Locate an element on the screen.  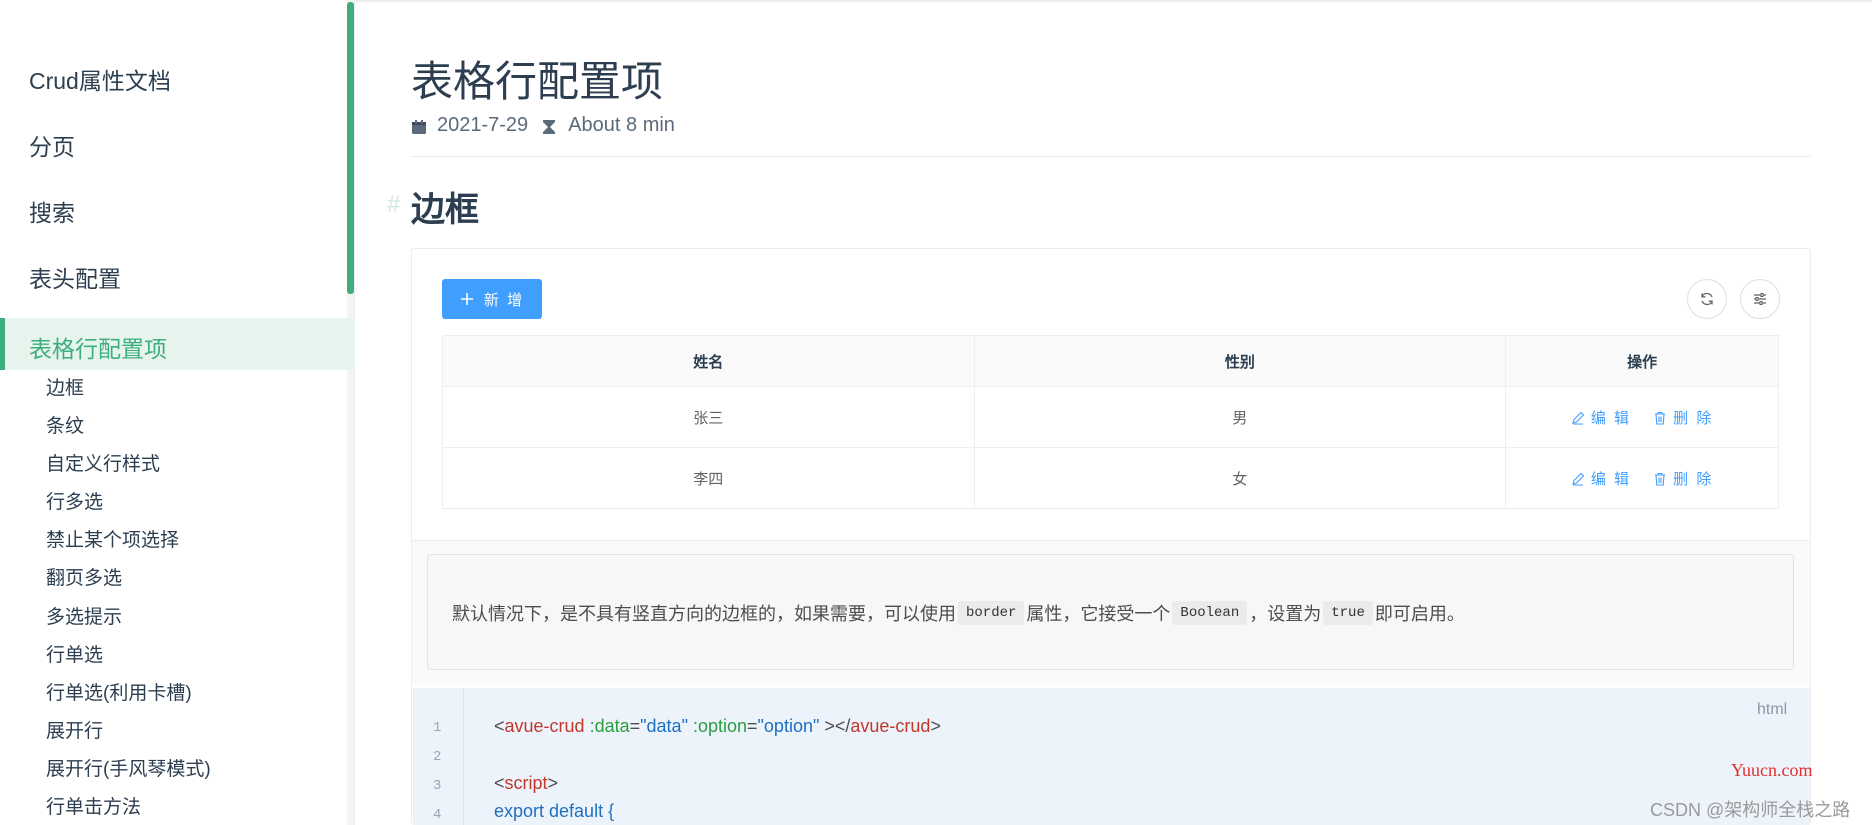
navbar-shadow is located at coordinates (1114, 1).